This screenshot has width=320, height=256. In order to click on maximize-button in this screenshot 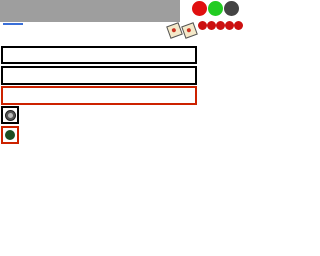, I will do `click(215, 8)`.